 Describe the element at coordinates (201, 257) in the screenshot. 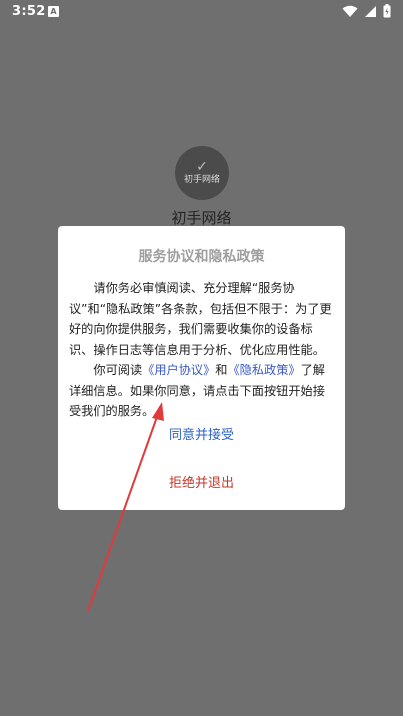

I see `dialog-title: 服务协议和隐私政策` at that location.